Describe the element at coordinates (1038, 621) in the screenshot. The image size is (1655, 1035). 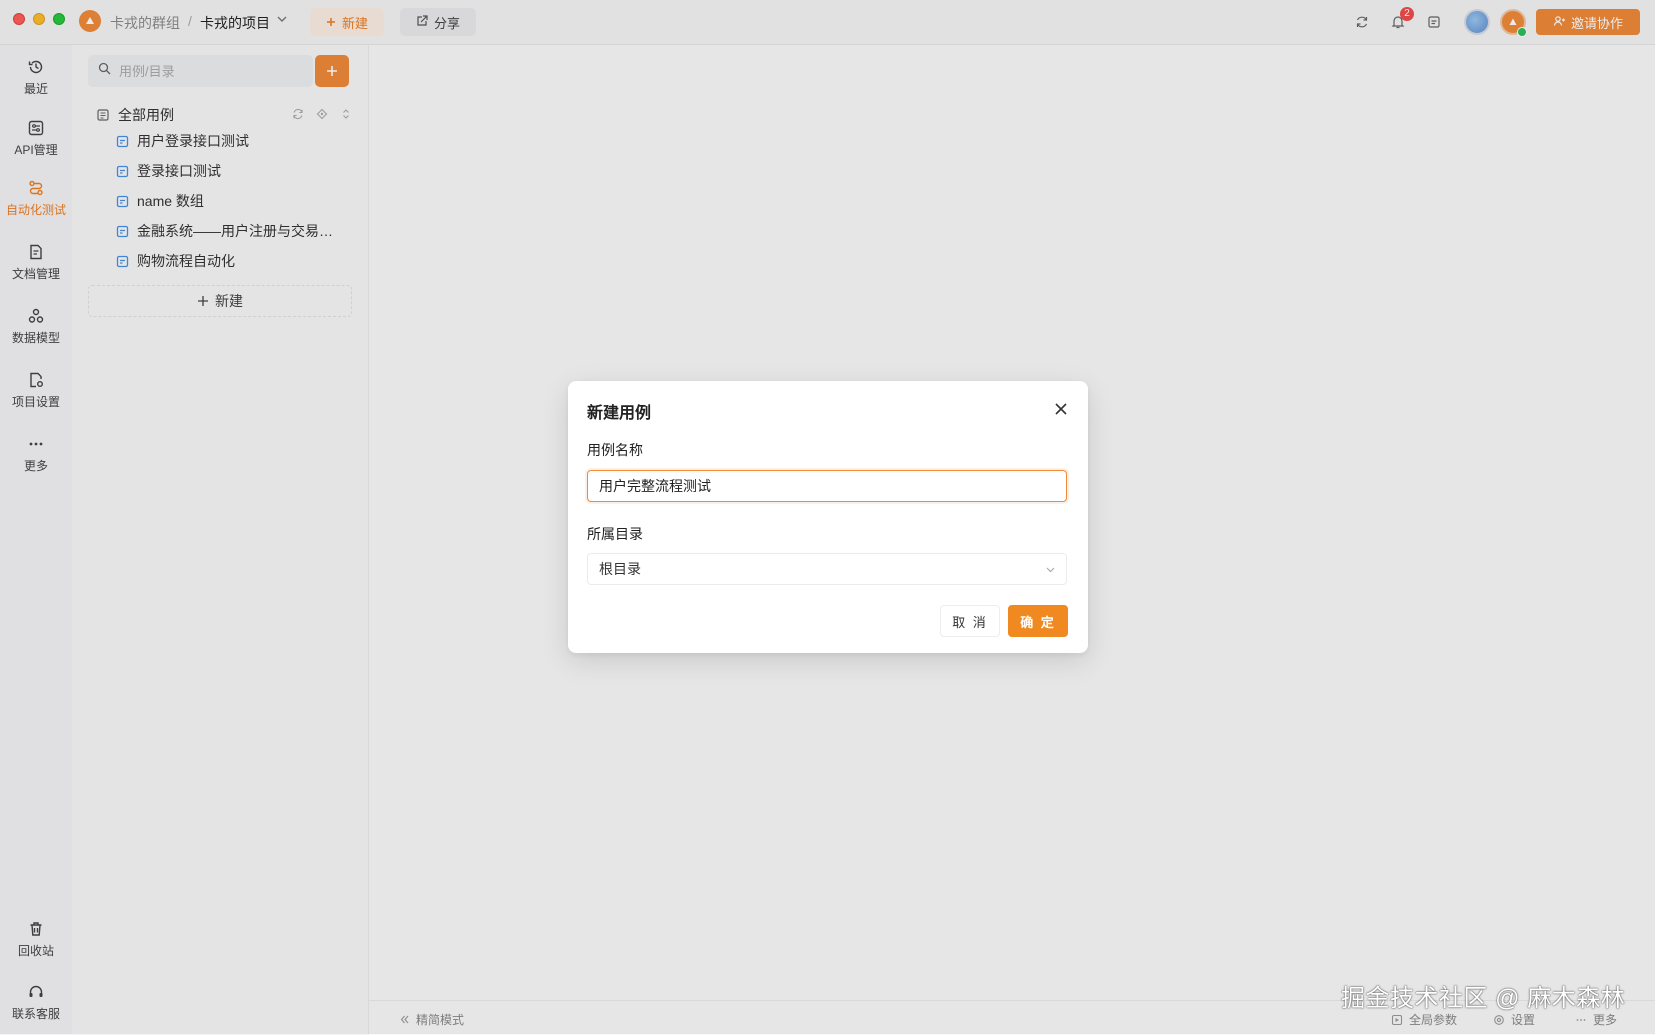
I see `confirm-button: 确 定` at that location.